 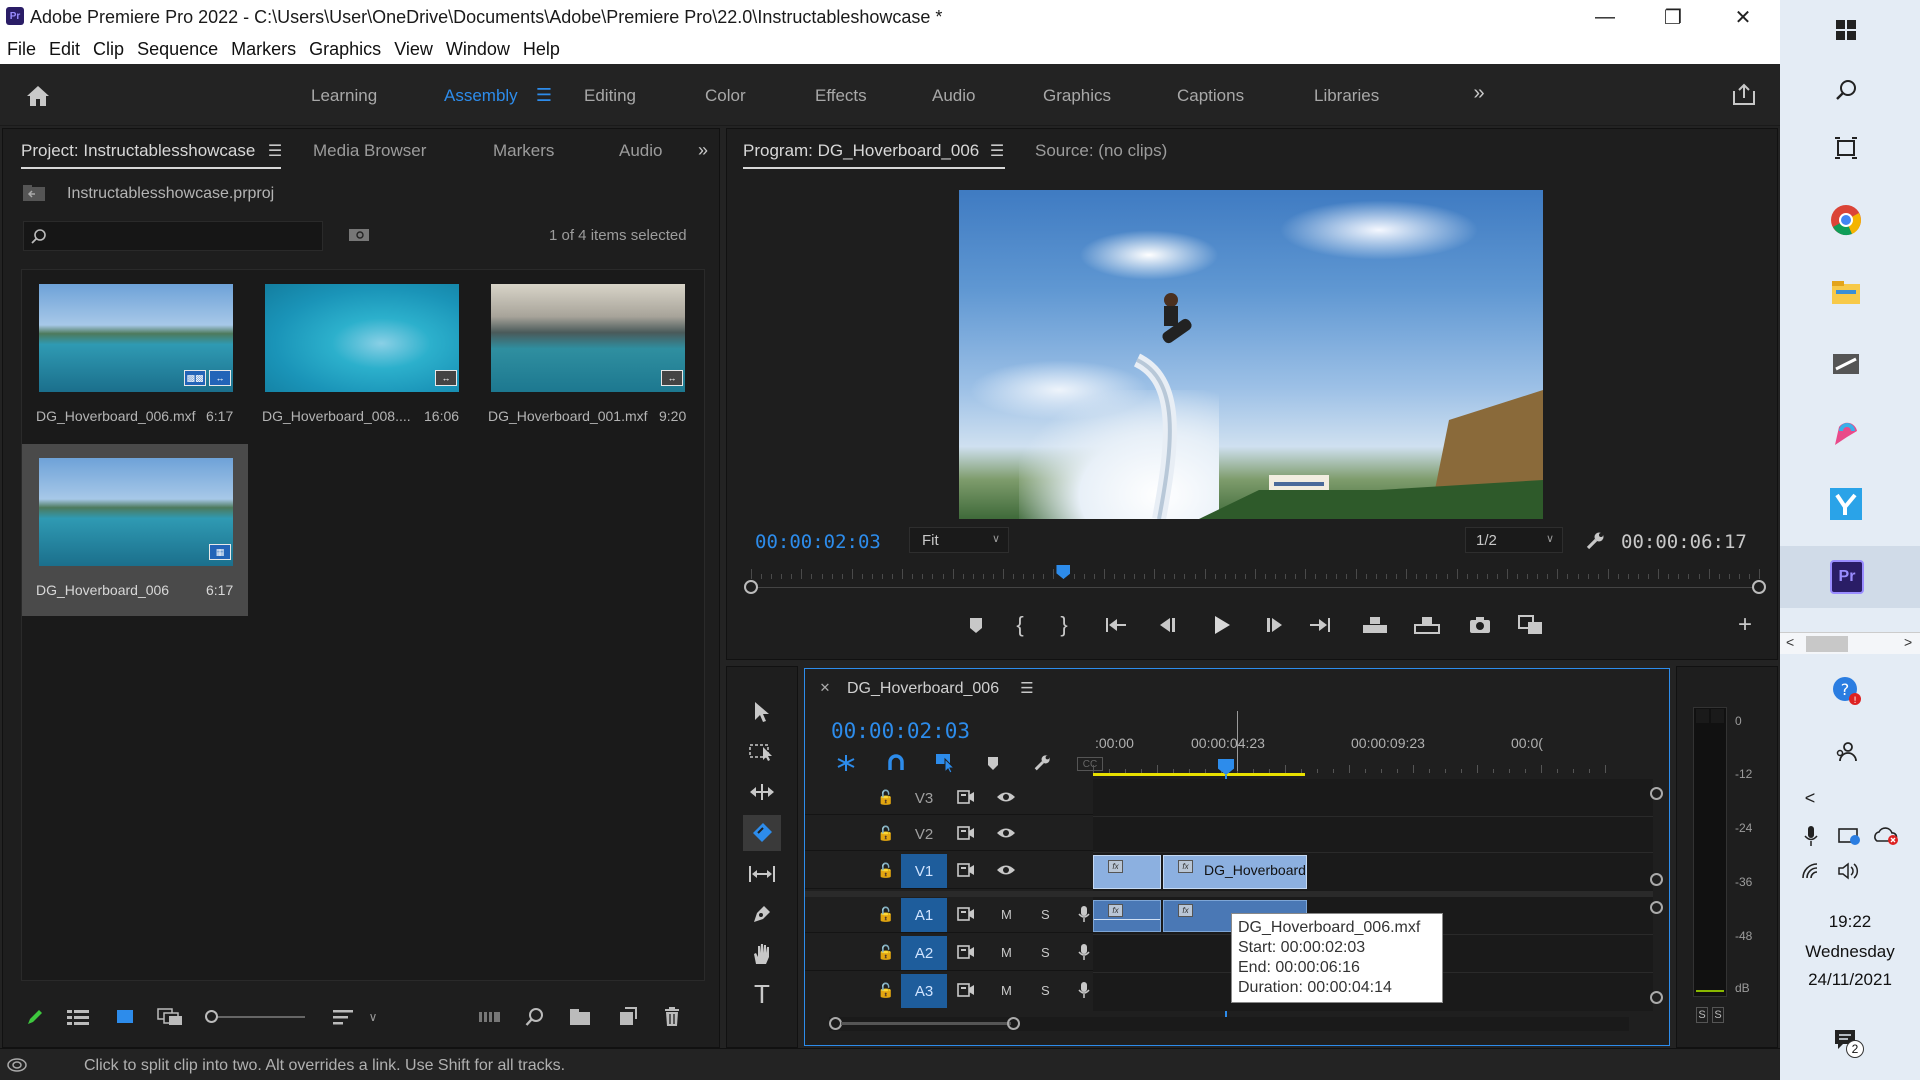 I want to click on chevron-down-icon: ∨, so click(x=373, y=1017).